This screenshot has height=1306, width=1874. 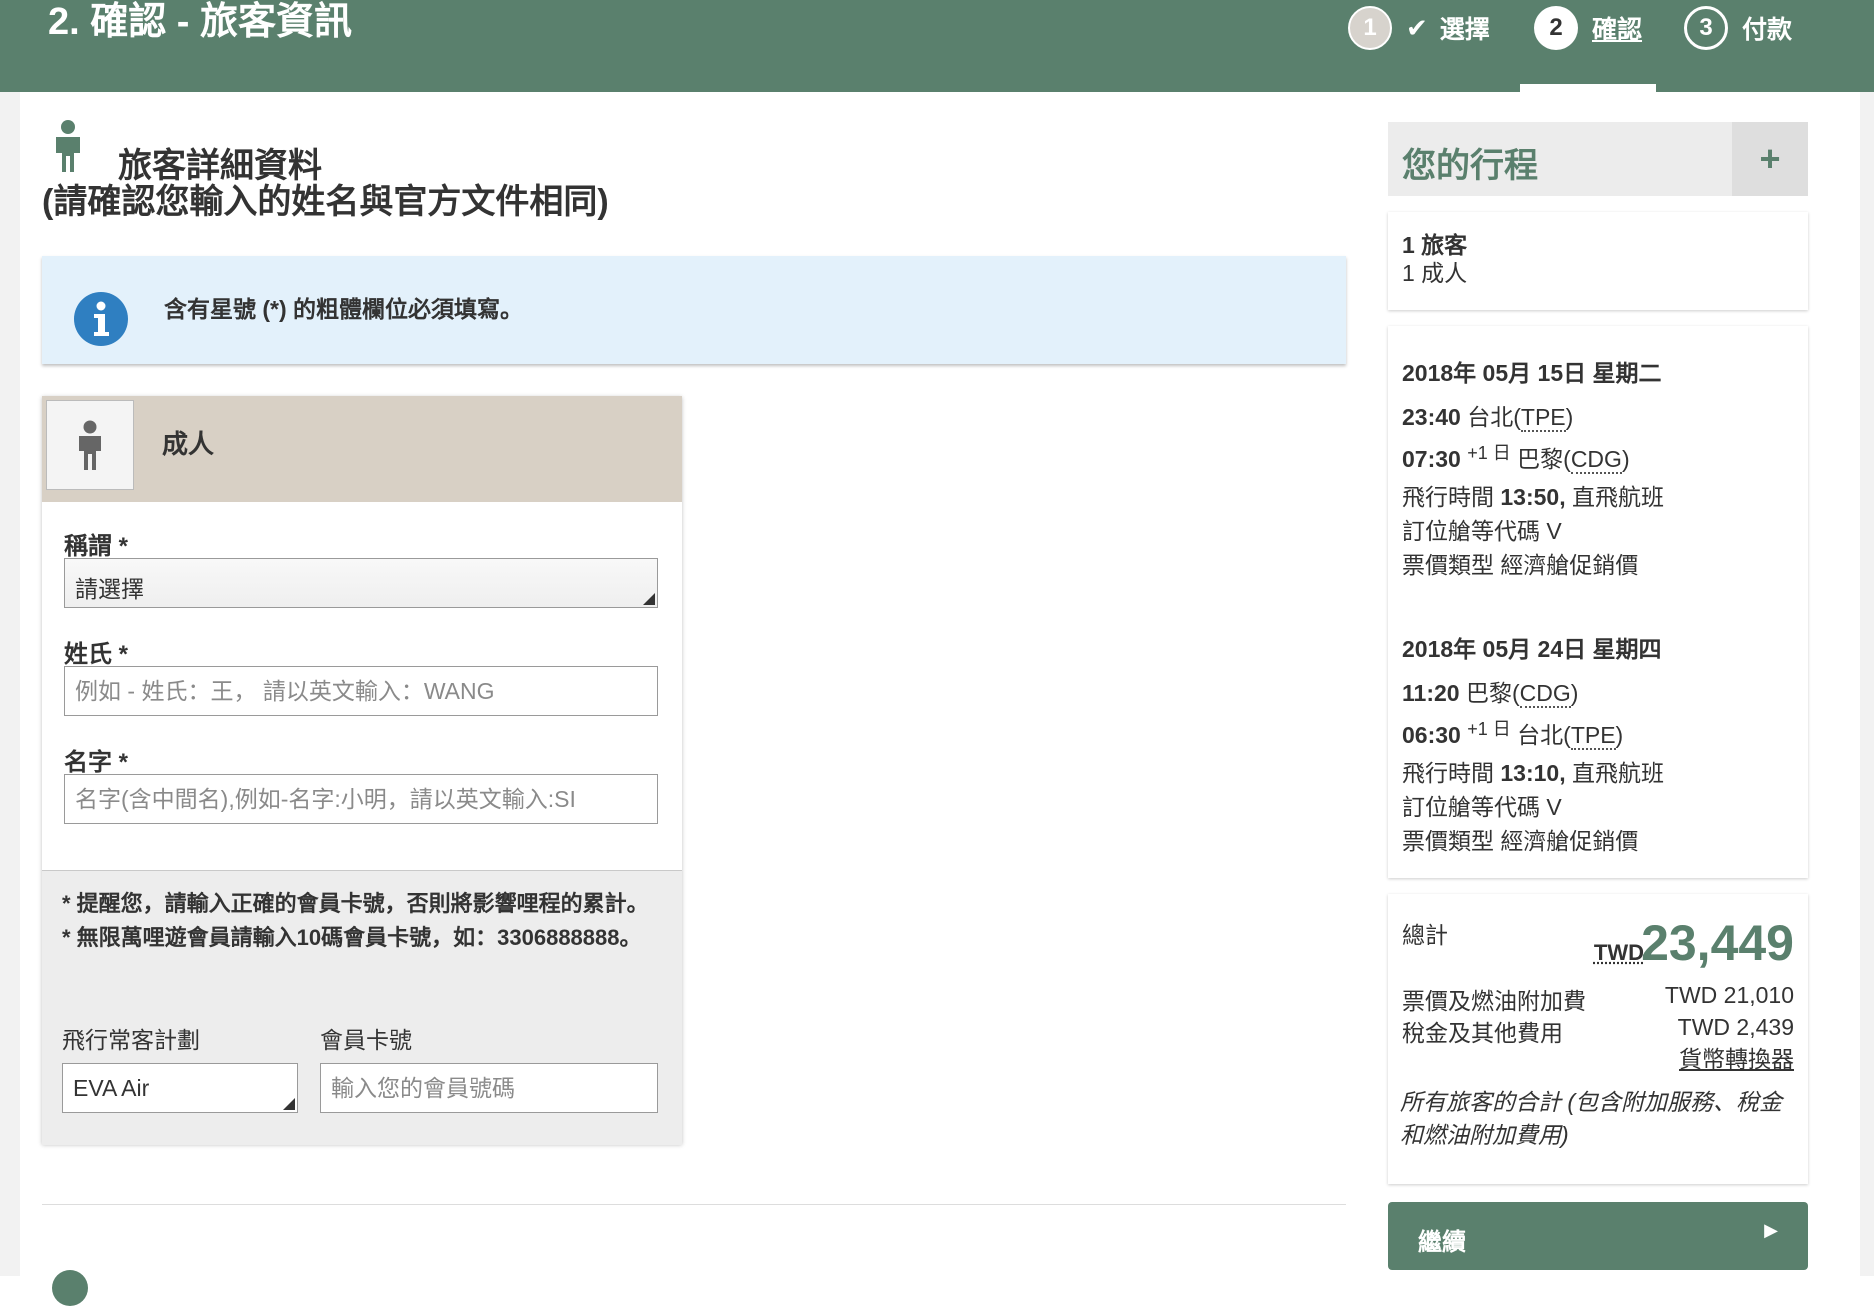 What do you see at coordinates (1588, 88) in the screenshot?
I see `active-step-indicator` at bounding box center [1588, 88].